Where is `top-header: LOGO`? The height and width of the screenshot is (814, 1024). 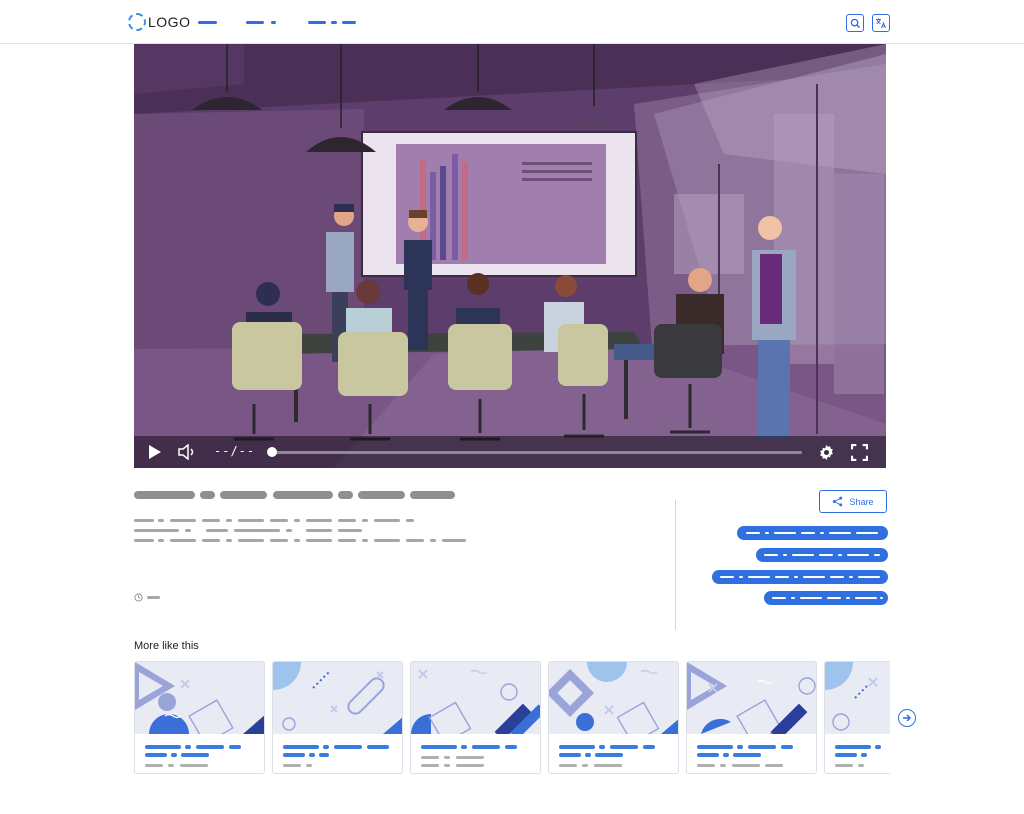 top-header: LOGO is located at coordinates (512, 22).